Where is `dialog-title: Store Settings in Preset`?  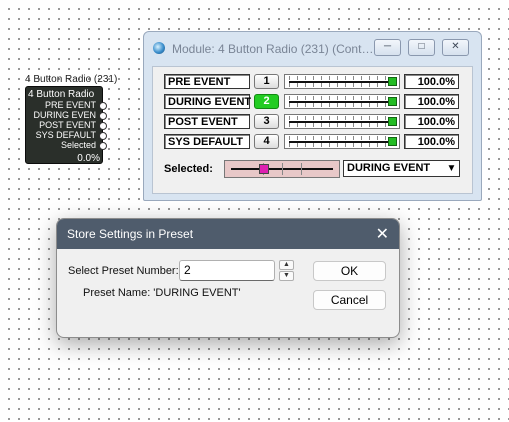
dialog-title: Store Settings in Preset is located at coordinates (130, 234).